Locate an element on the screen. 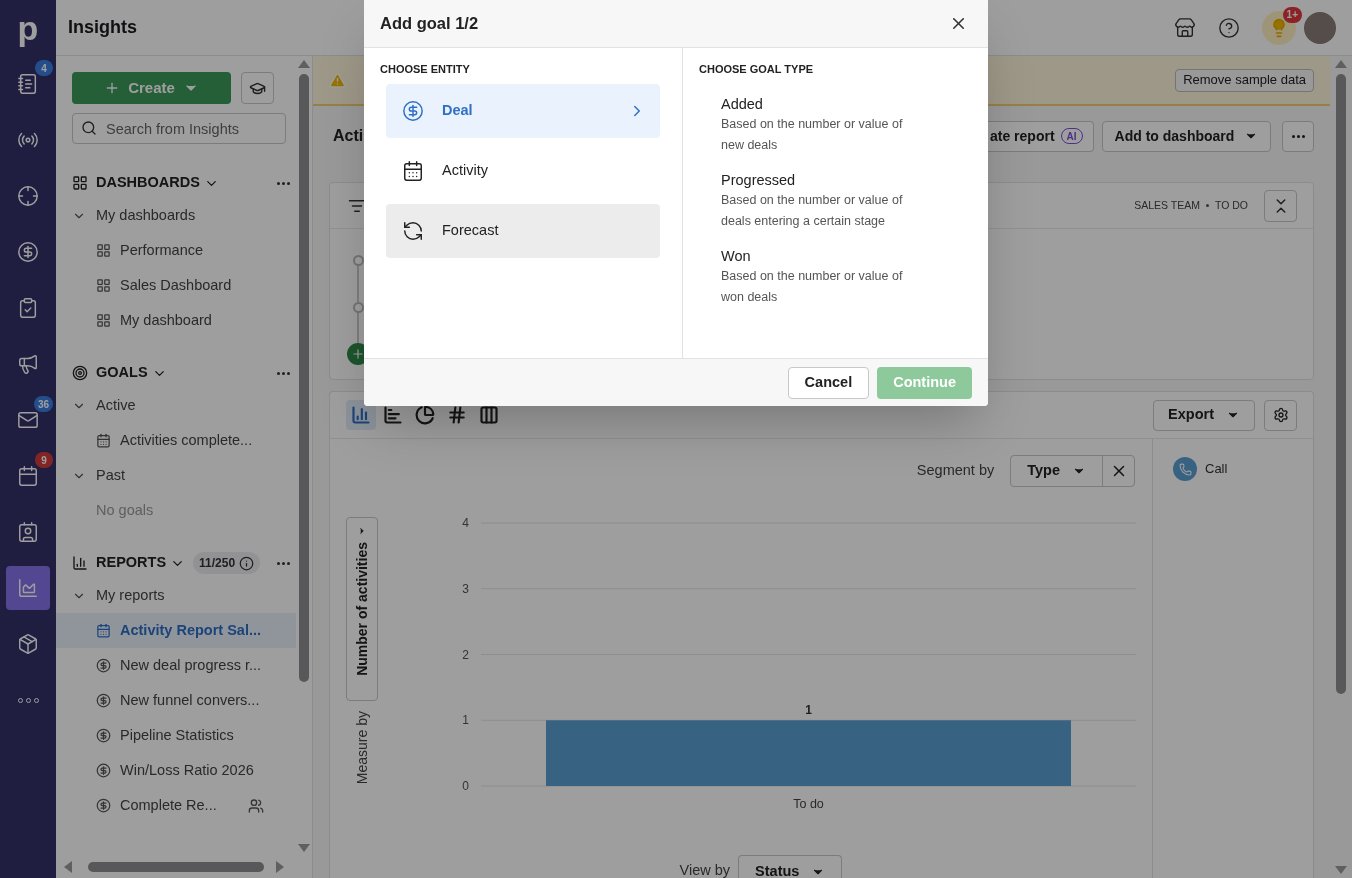  axis-tick-label: 0 is located at coordinates (465, 786).